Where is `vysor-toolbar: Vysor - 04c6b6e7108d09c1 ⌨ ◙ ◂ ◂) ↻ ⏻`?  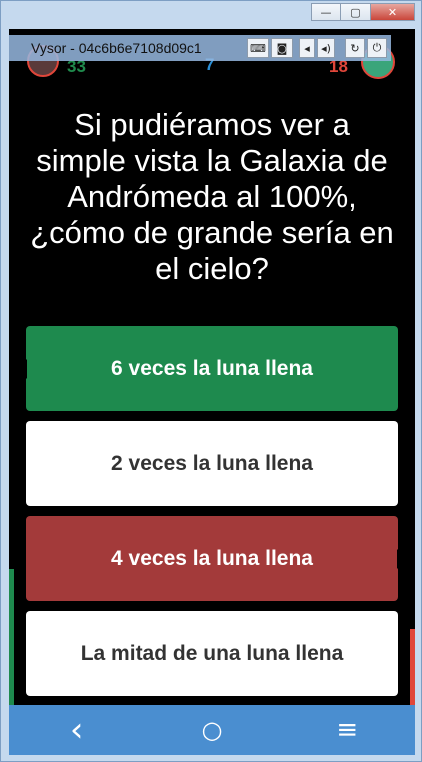 vysor-toolbar: Vysor - 04c6b6e7108d09c1 ⌨ ◙ ◂ ◂) ↻ ⏻ is located at coordinates (200, 48).